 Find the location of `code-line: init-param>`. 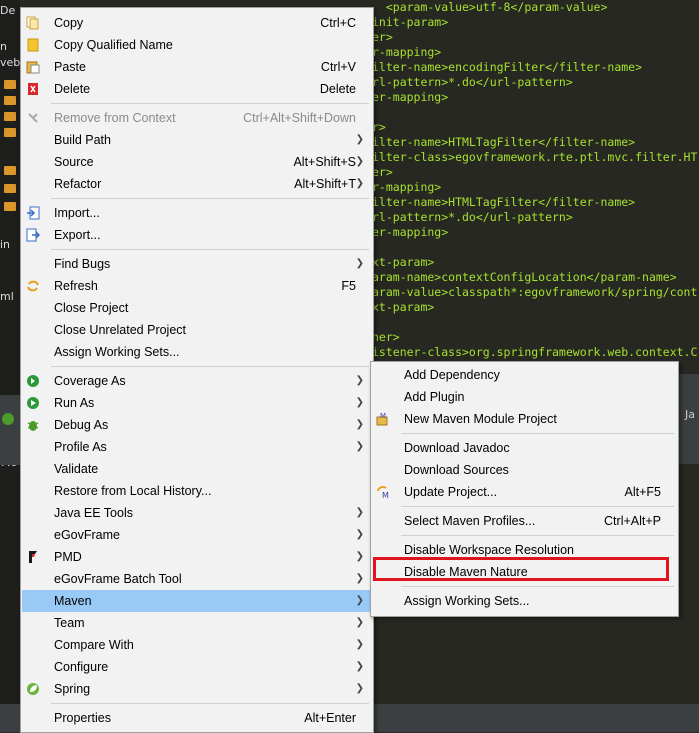

code-line: init-param> is located at coordinates (410, 22).